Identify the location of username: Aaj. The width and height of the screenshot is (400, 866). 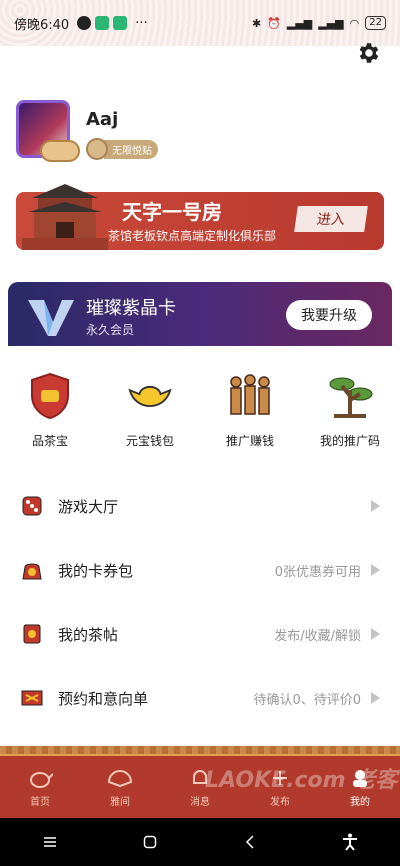
(102, 119).